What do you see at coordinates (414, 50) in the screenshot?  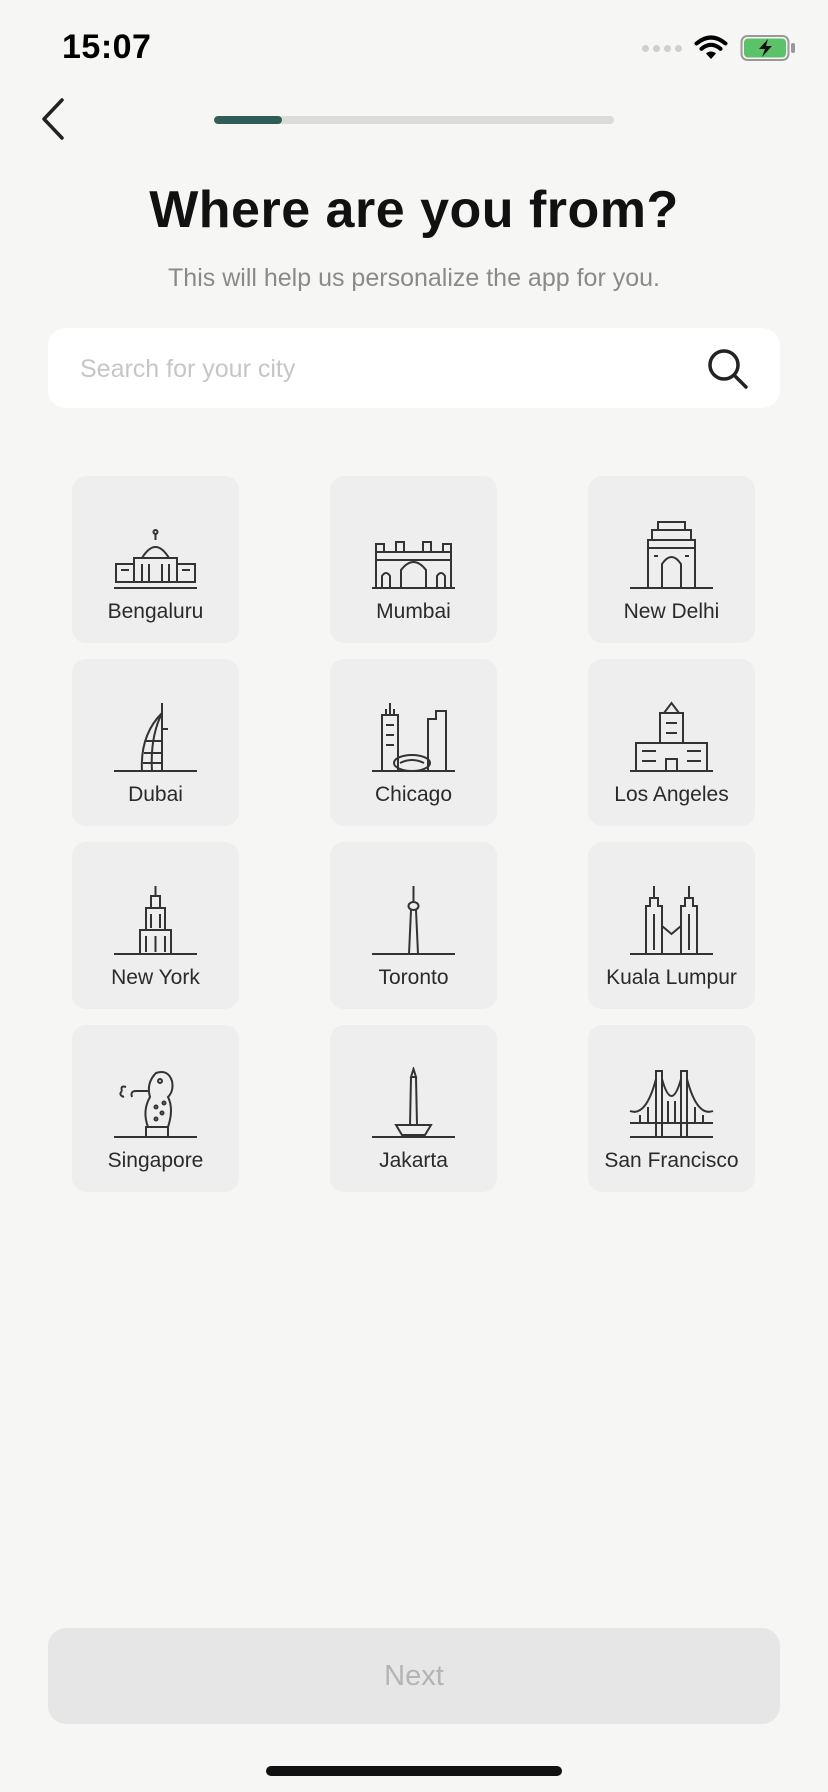 I see `status-bar: 15:07` at bounding box center [414, 50].